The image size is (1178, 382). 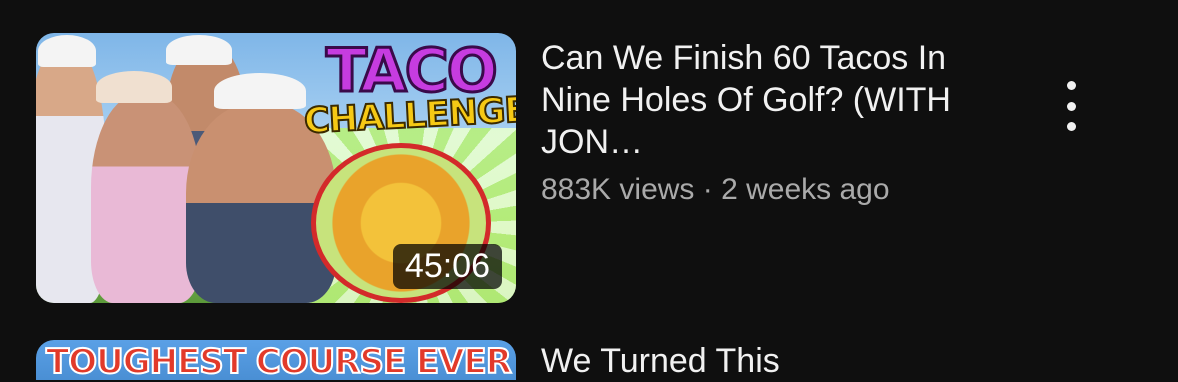 I want to click on duration-badge: 45:06, so click(x=447, y=266).